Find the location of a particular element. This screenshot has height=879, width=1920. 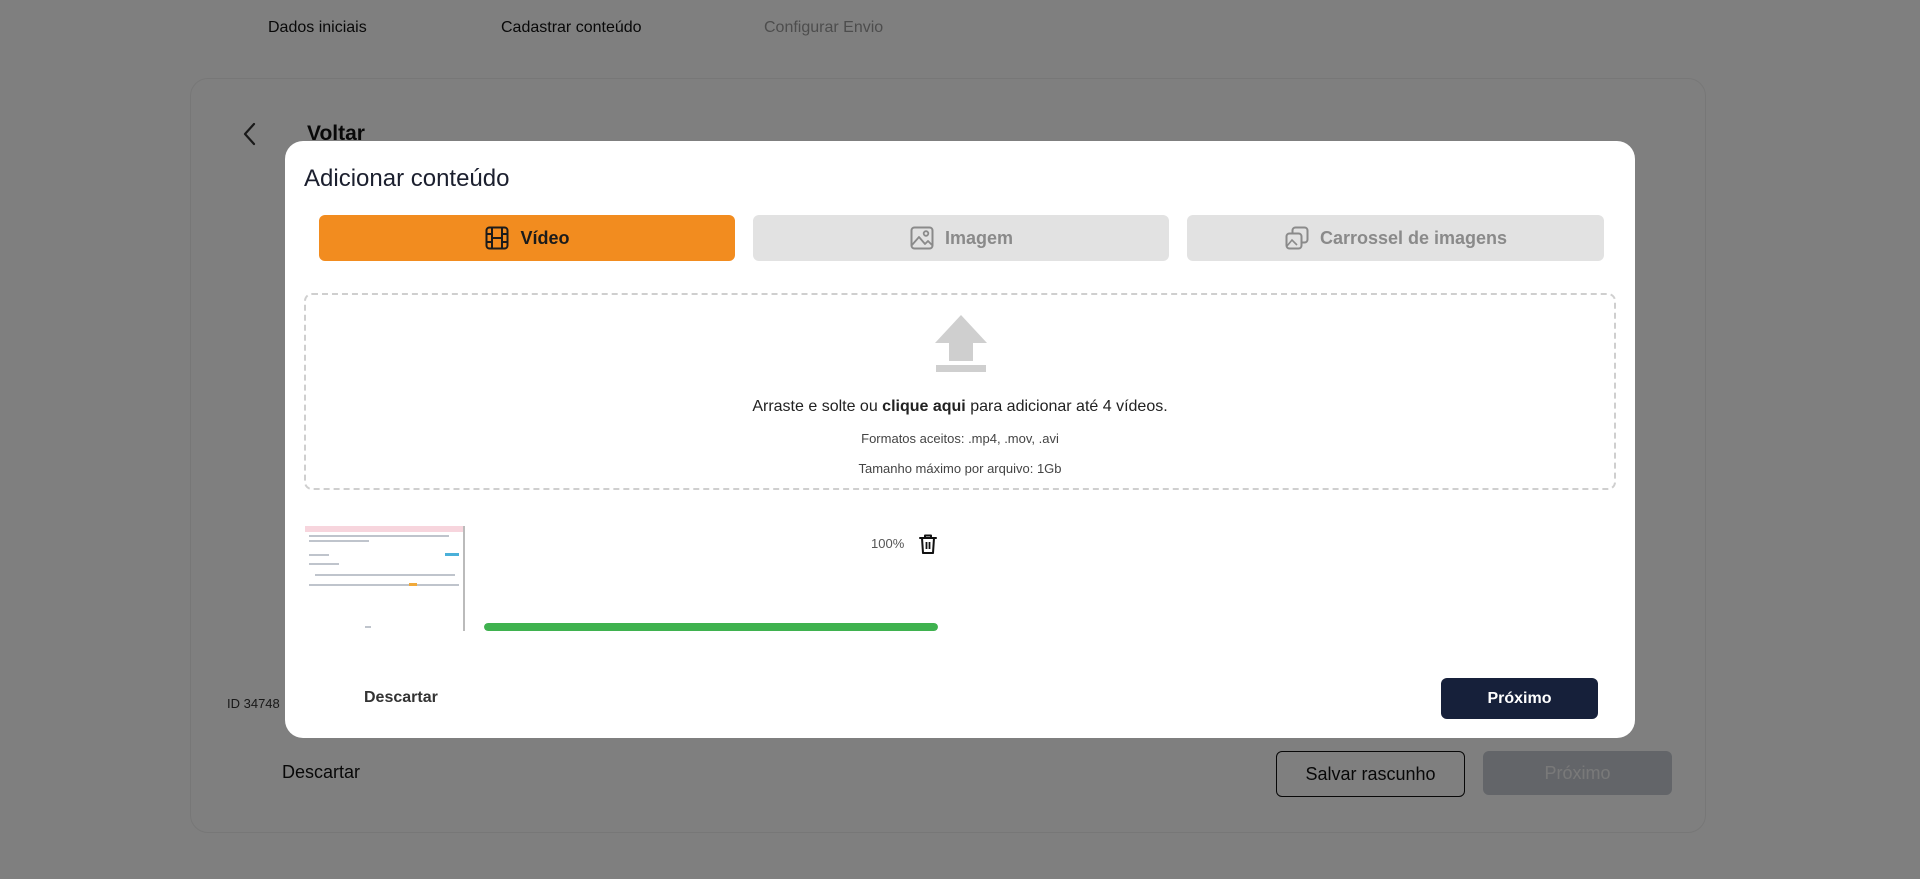

tab-image-label: Imagem is located at coordinates (979, 237).